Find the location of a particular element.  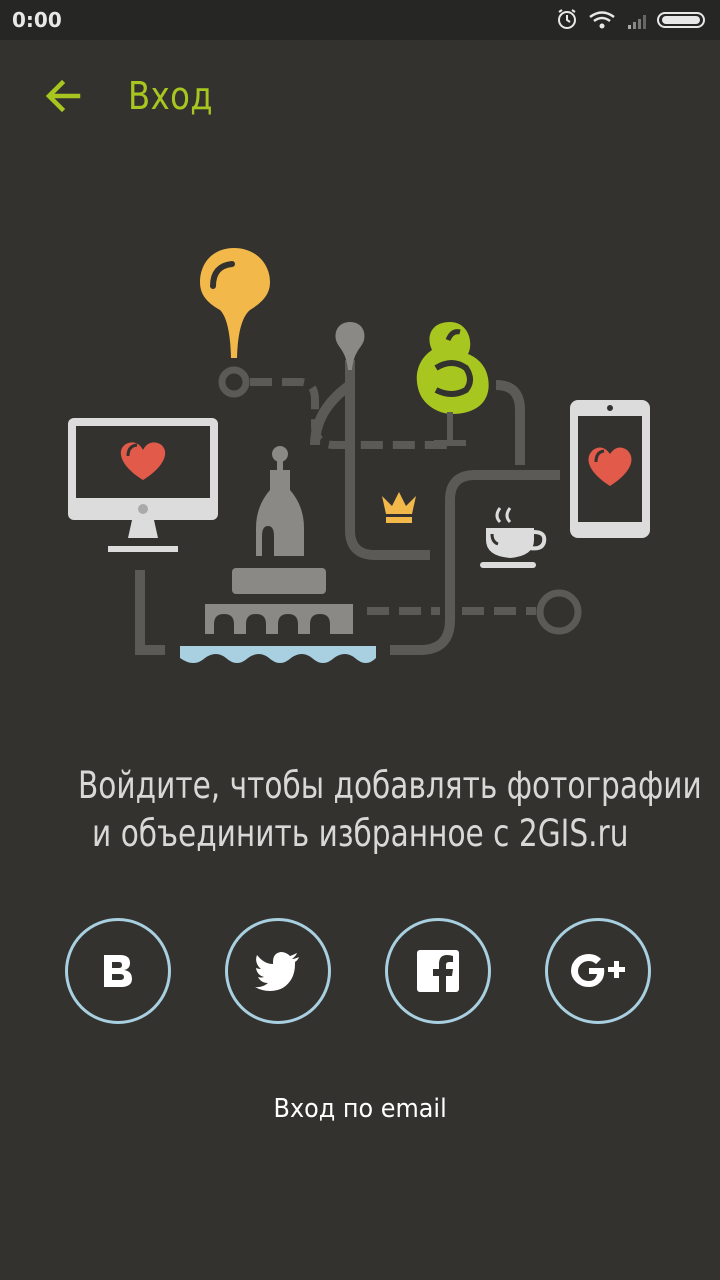

vk-icon is located at coordinates (118, 971).